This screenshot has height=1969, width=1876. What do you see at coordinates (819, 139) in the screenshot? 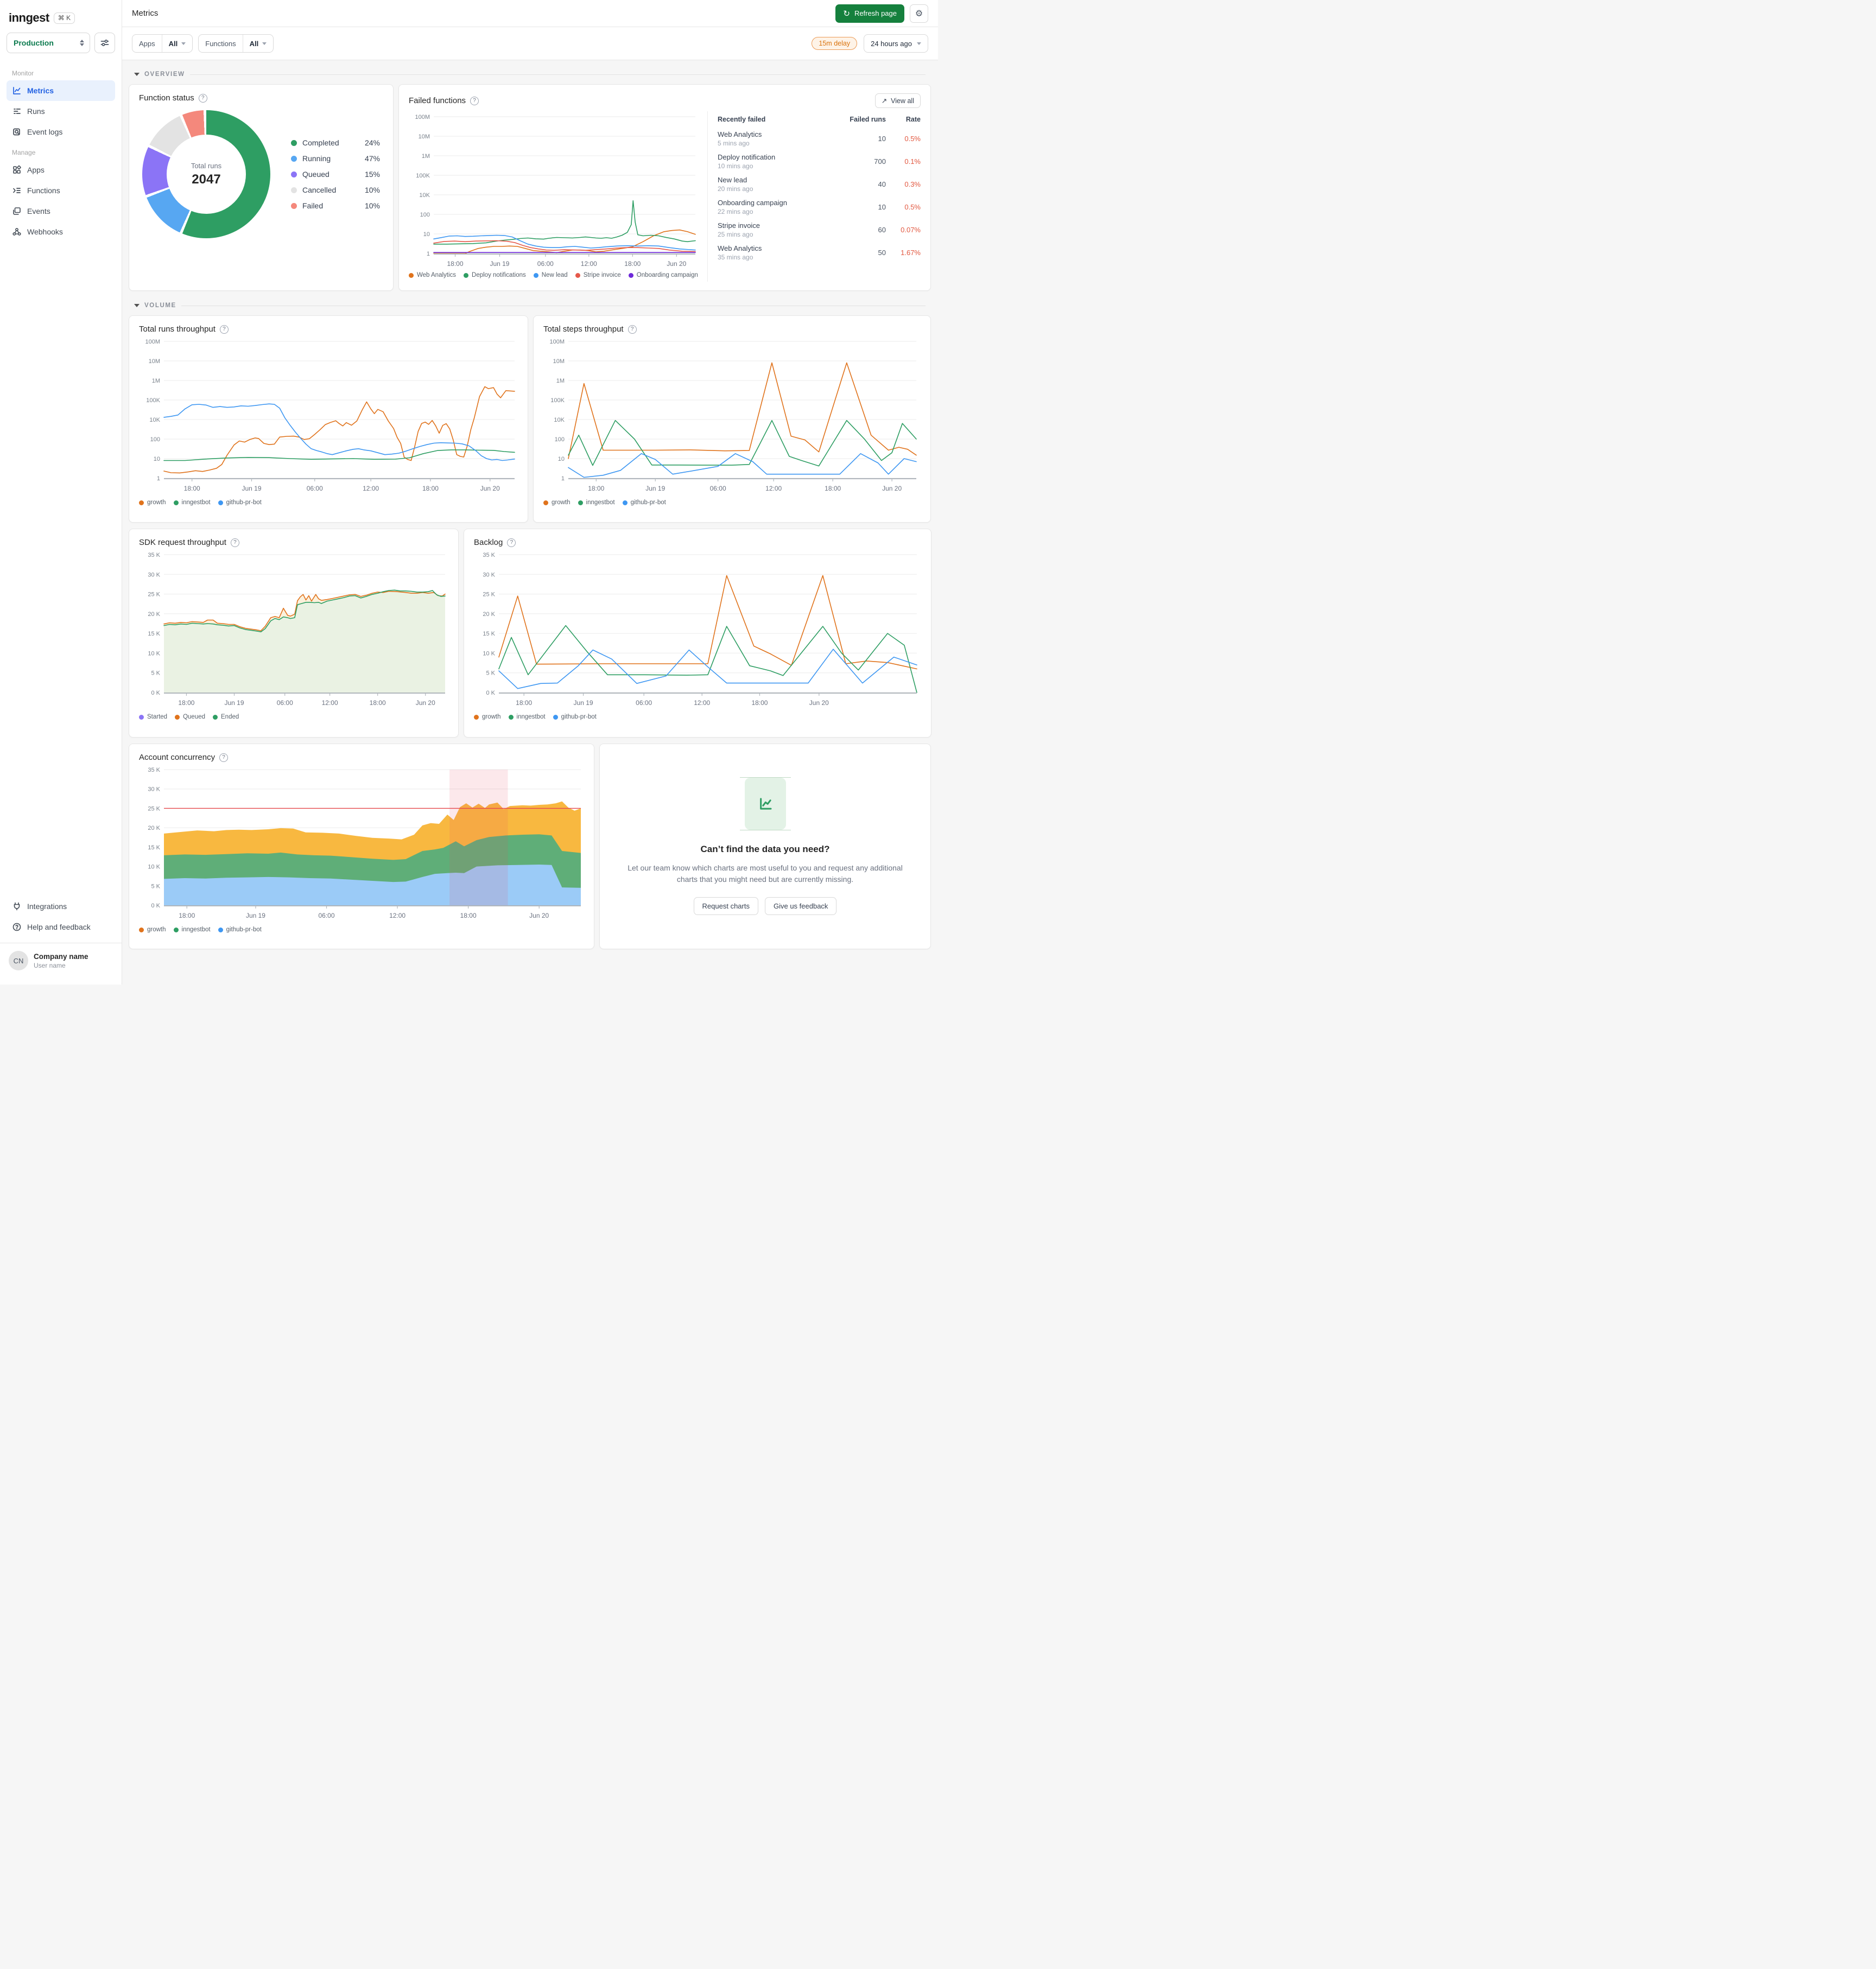
I see `table-row: Web Analytics 5 mins ago 10 0.5%` at bounding box center [819, 139].